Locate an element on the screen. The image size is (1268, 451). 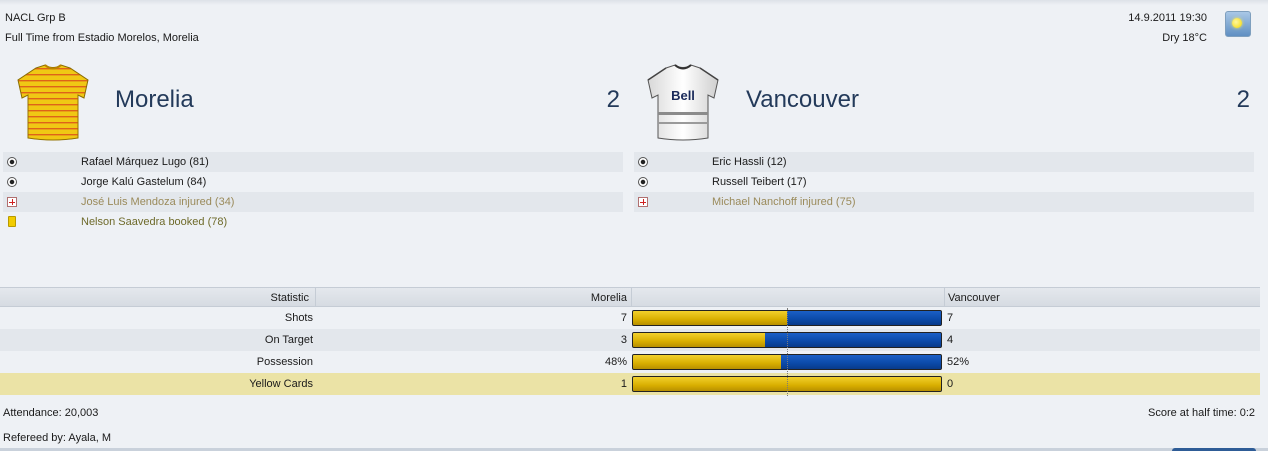
event-row: Jorge Kalú Gastelum (84) is located at coordinates (313, 182).